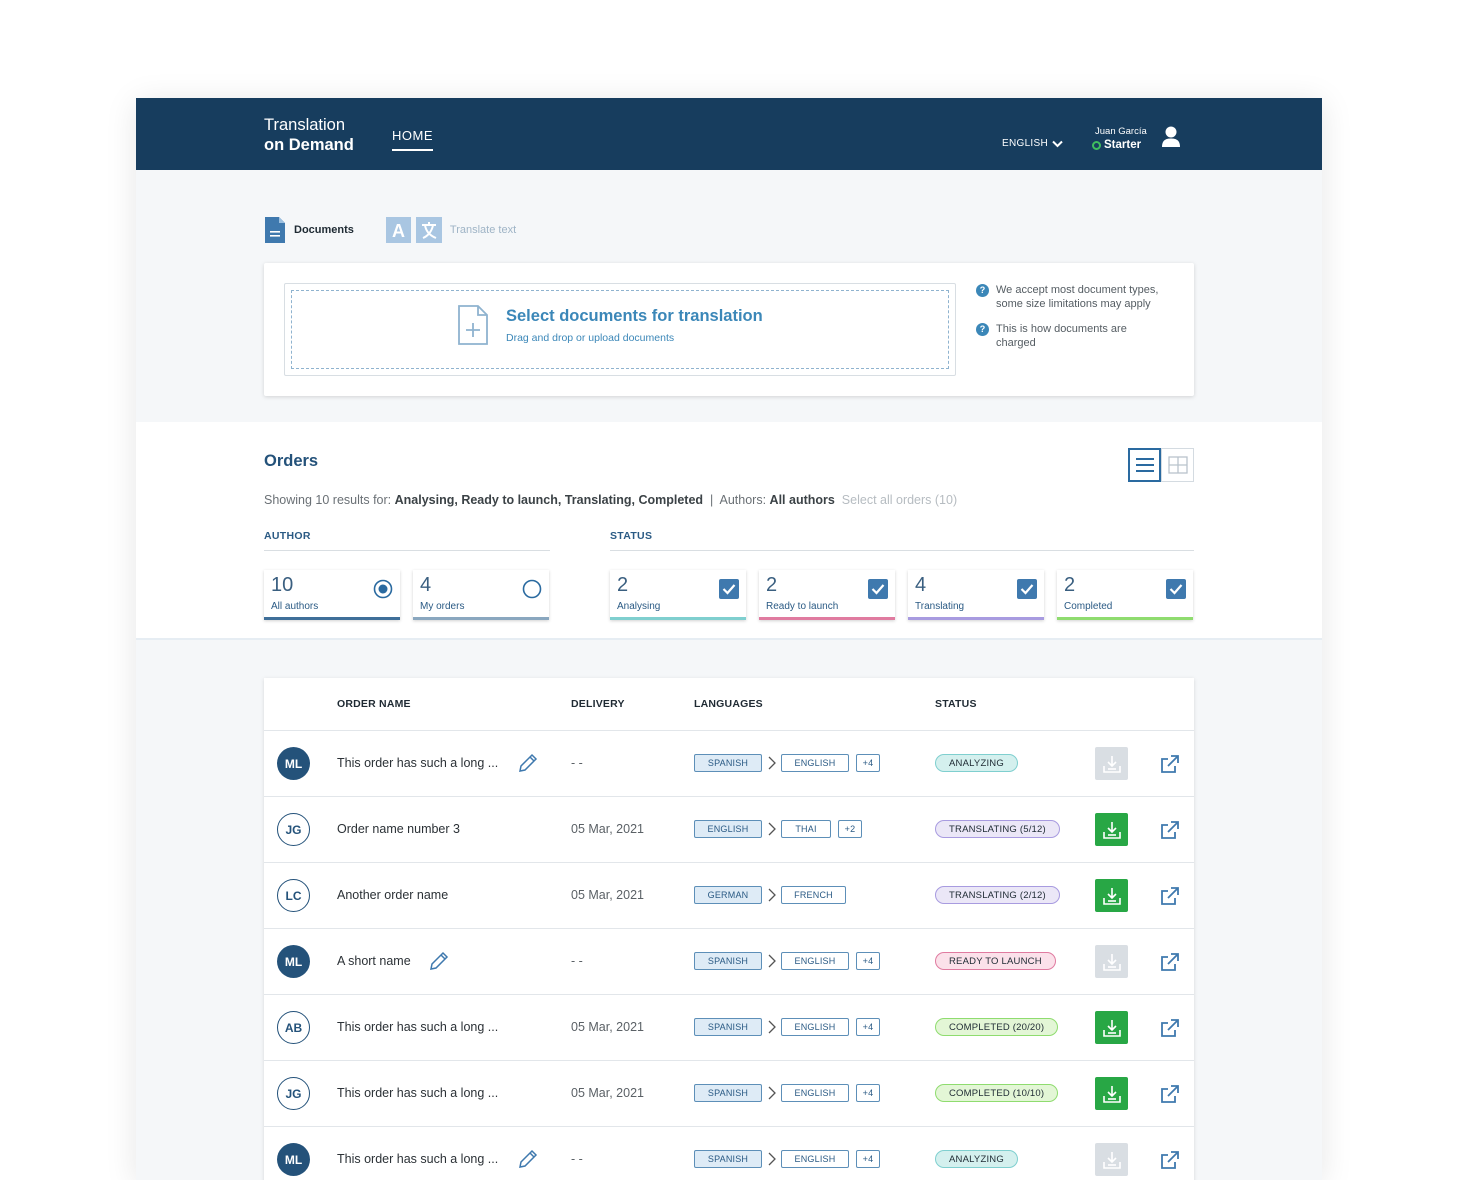 This screenshot has height=1180, width=1460. Describe the element at coordinates (921, 585) in the screenshot. I see `filter-count: 4` at that location.